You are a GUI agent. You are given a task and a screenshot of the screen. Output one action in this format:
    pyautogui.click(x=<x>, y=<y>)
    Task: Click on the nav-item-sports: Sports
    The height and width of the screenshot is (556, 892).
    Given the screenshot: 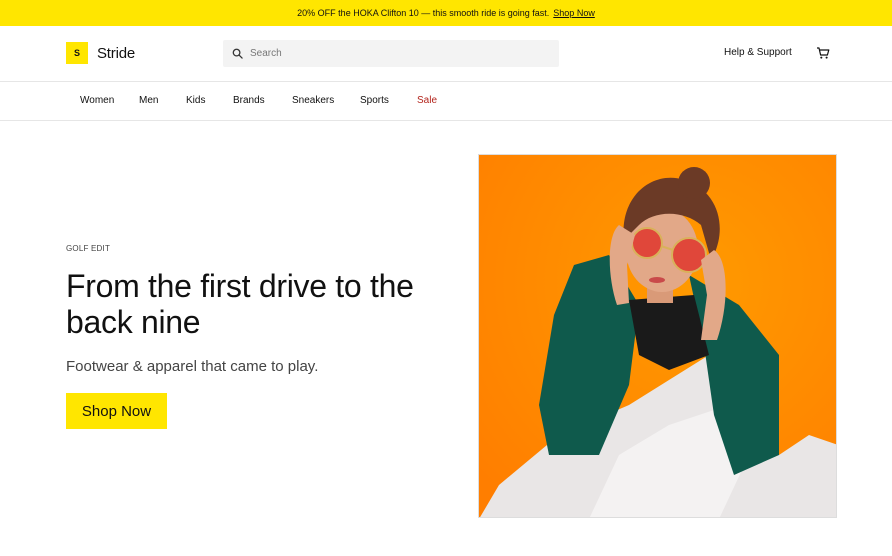 What is the action you would take?
    pyautogui.click(x=374, y=100)
    